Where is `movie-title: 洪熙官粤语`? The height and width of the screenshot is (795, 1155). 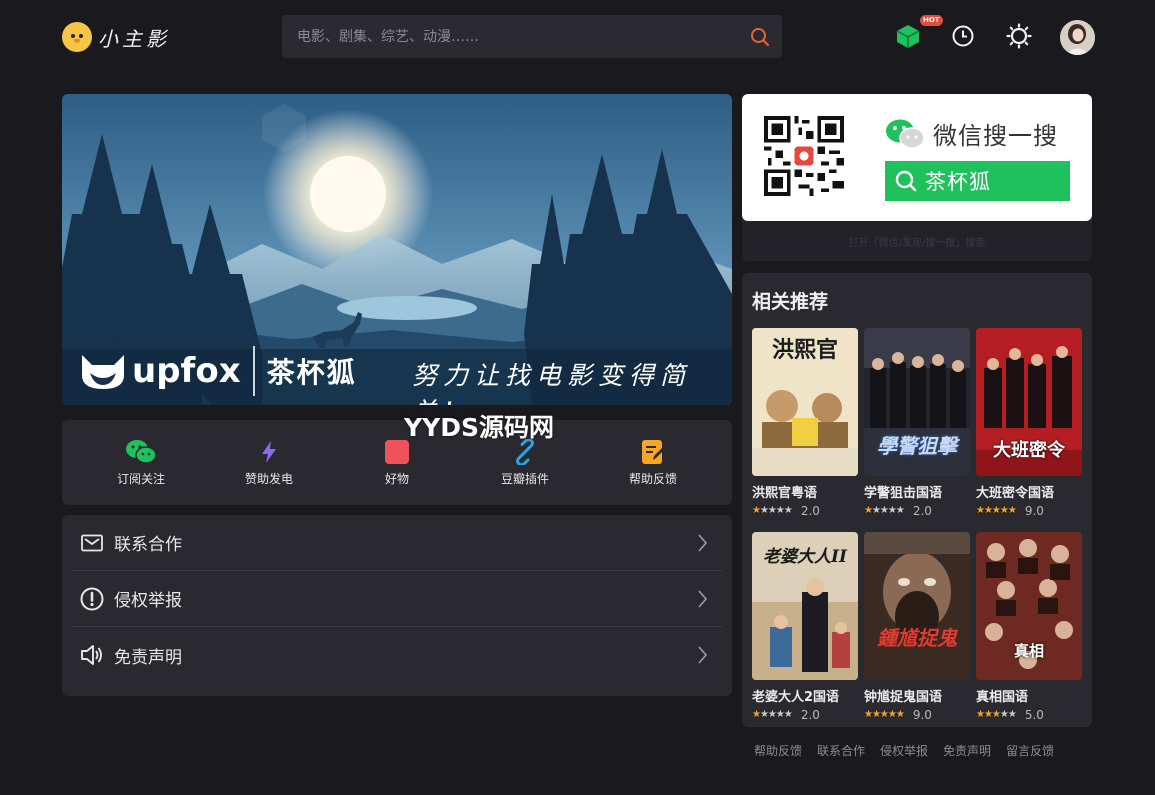
movie-title: 洪熙官粤语 is located at coordinates (785, 493).